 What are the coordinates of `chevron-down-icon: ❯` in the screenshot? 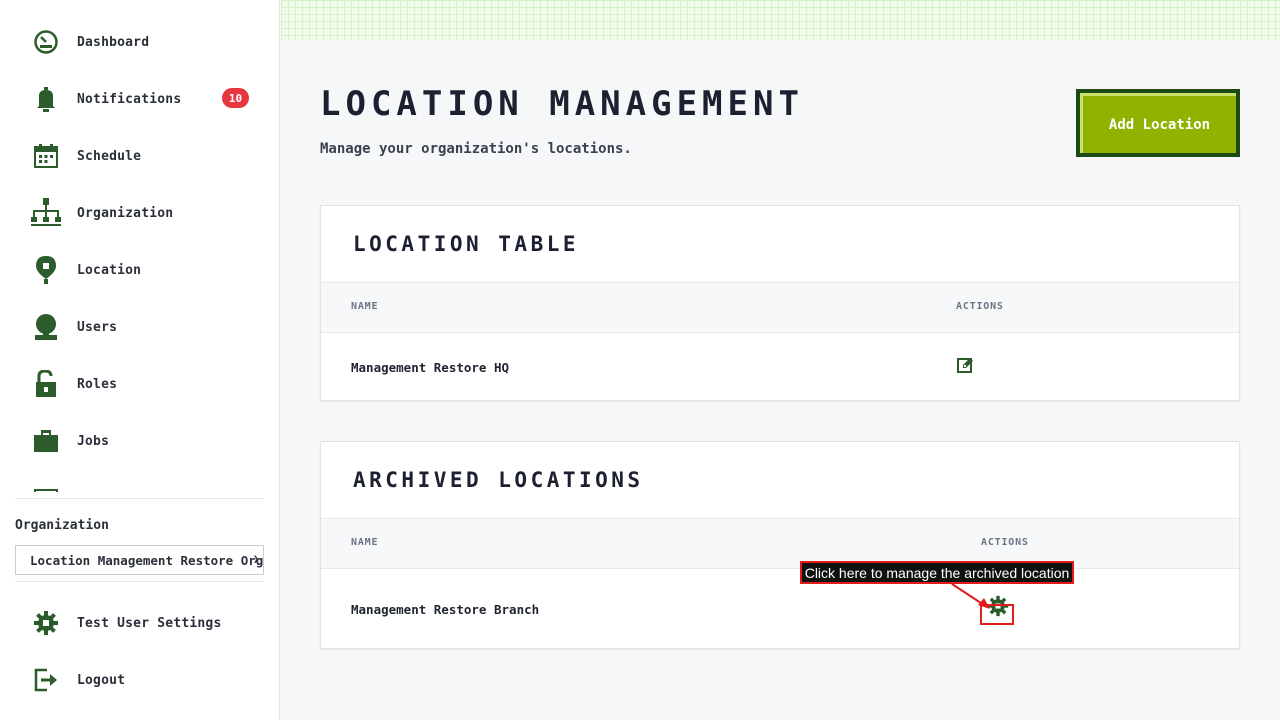 It's located at (255, 559).